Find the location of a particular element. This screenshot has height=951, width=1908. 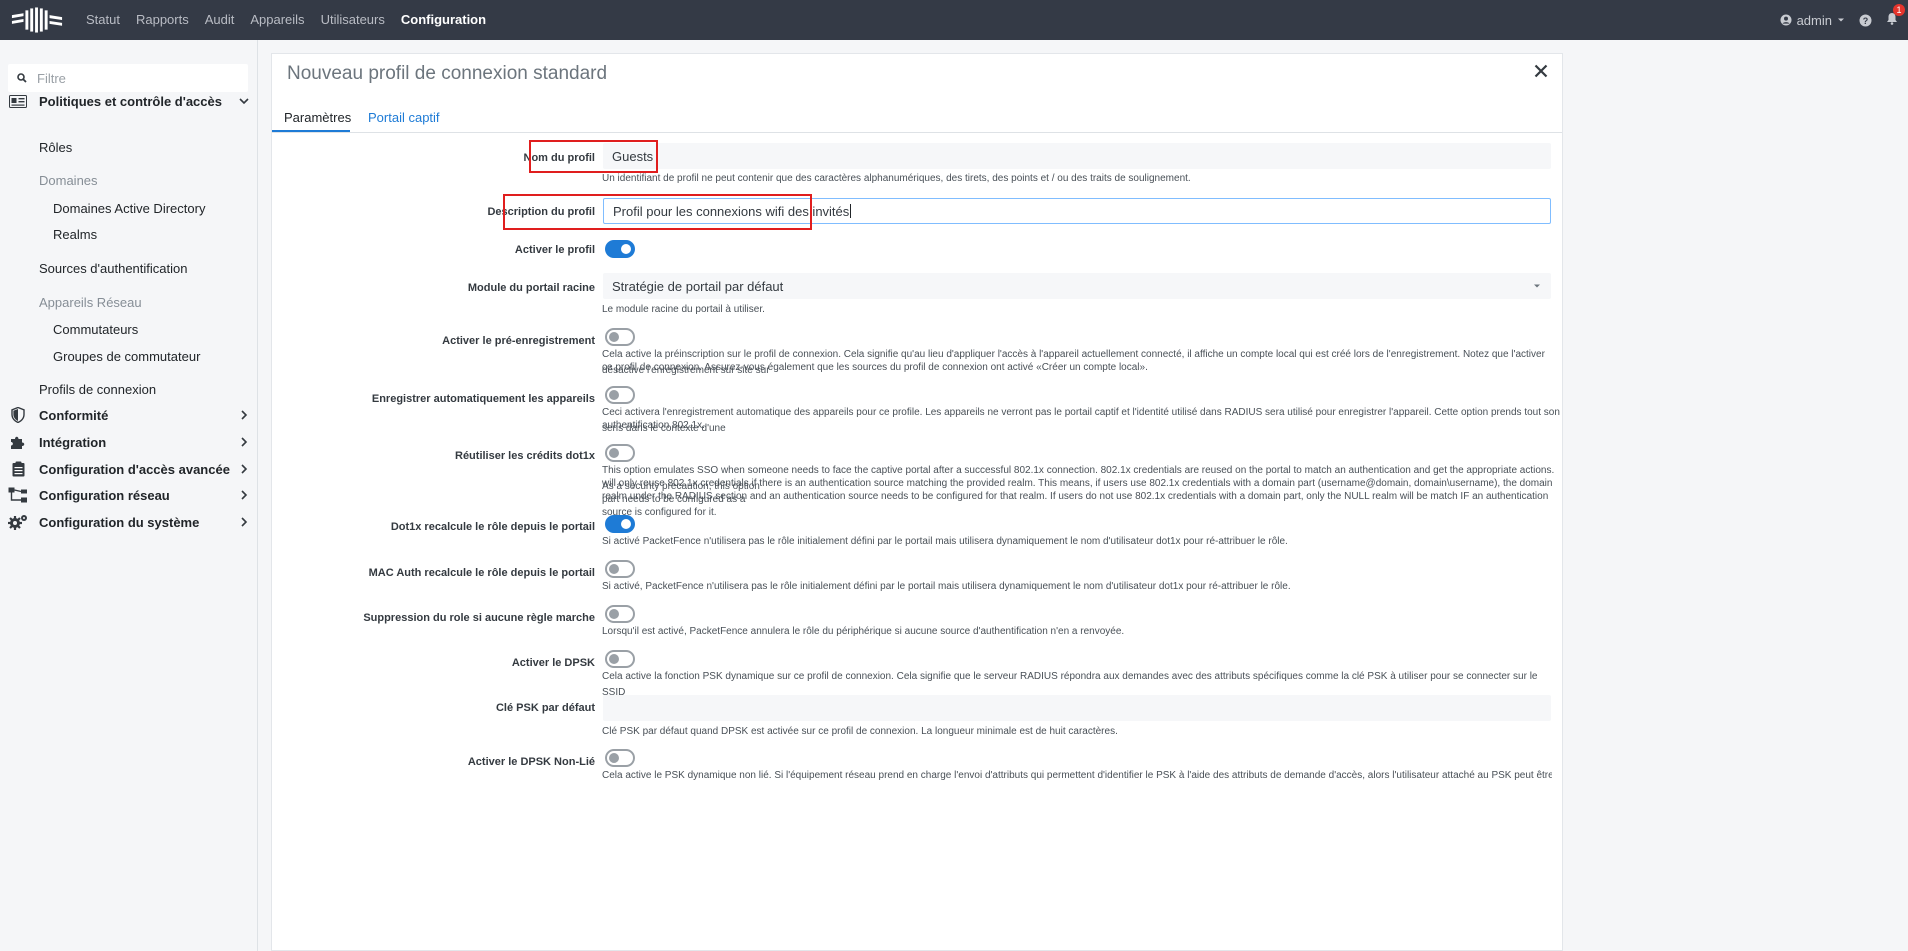

sidebar-item-roles: Rôles is located at coordinates (55, 147).